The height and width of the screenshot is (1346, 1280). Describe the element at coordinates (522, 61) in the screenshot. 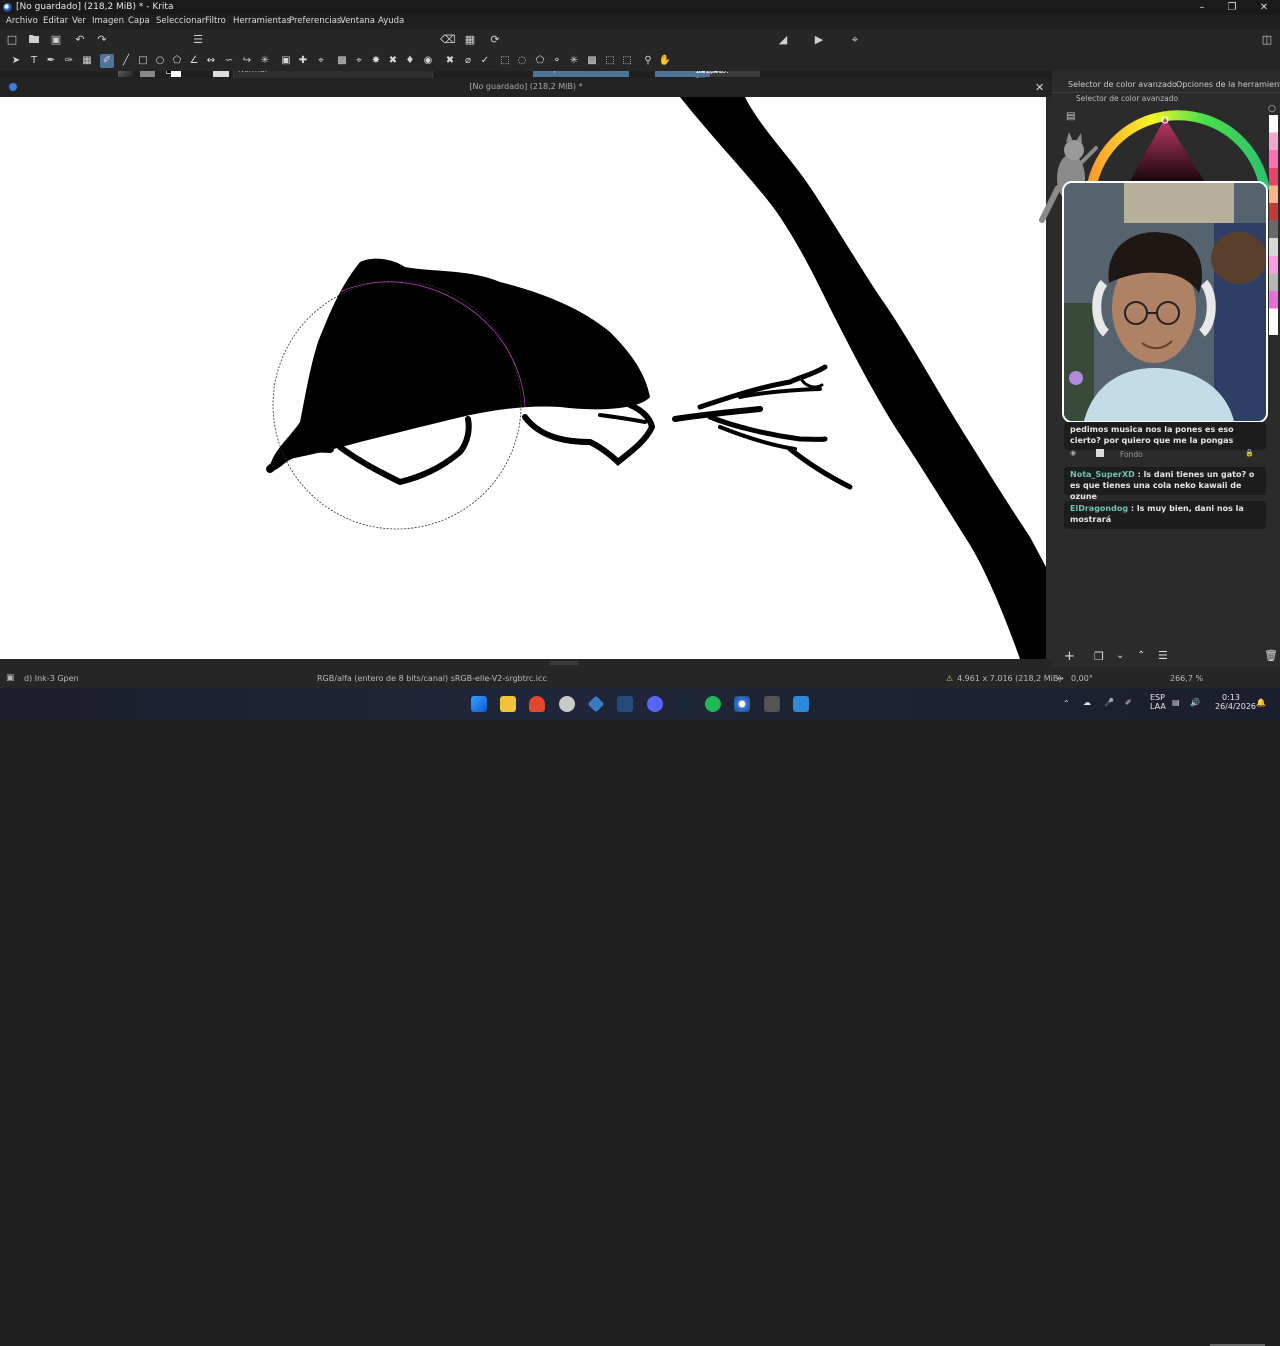

I see `ellipse-select-icon: ◌` at that location.